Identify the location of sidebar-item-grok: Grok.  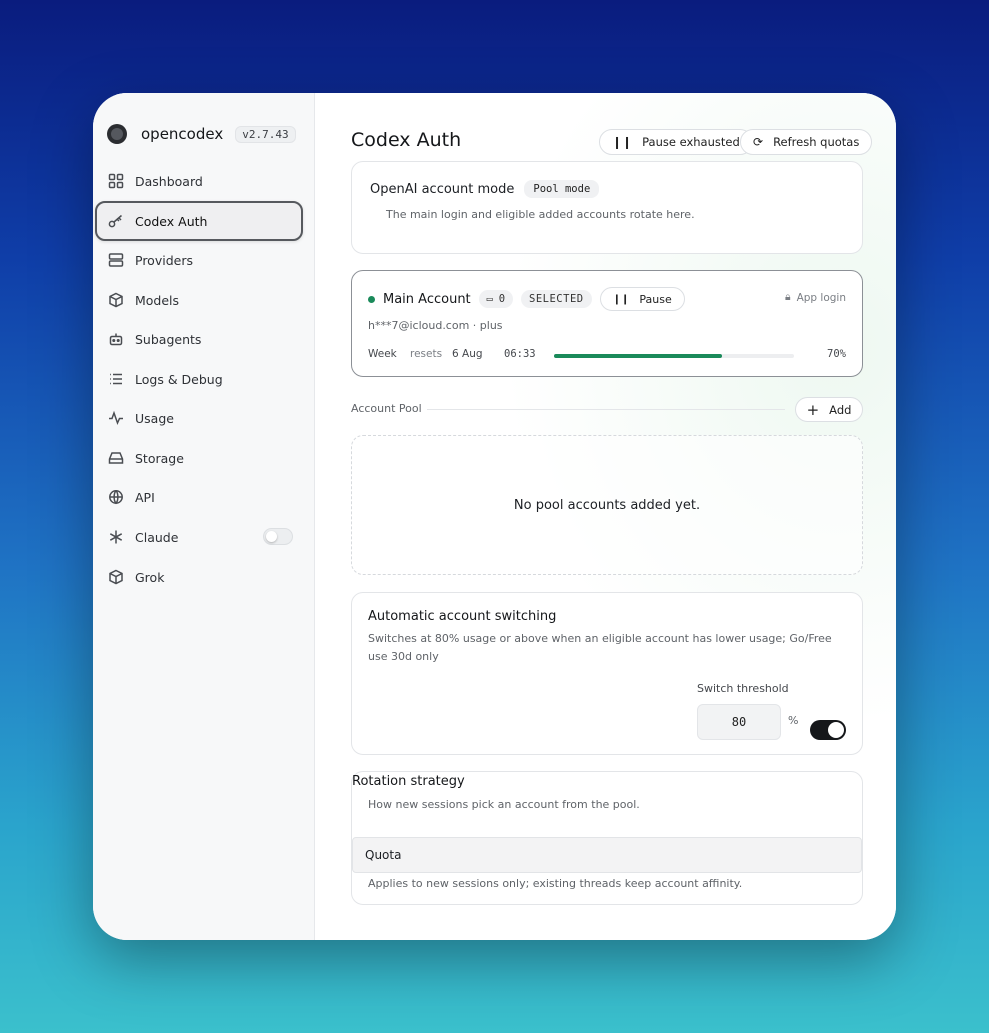
(199, 577).